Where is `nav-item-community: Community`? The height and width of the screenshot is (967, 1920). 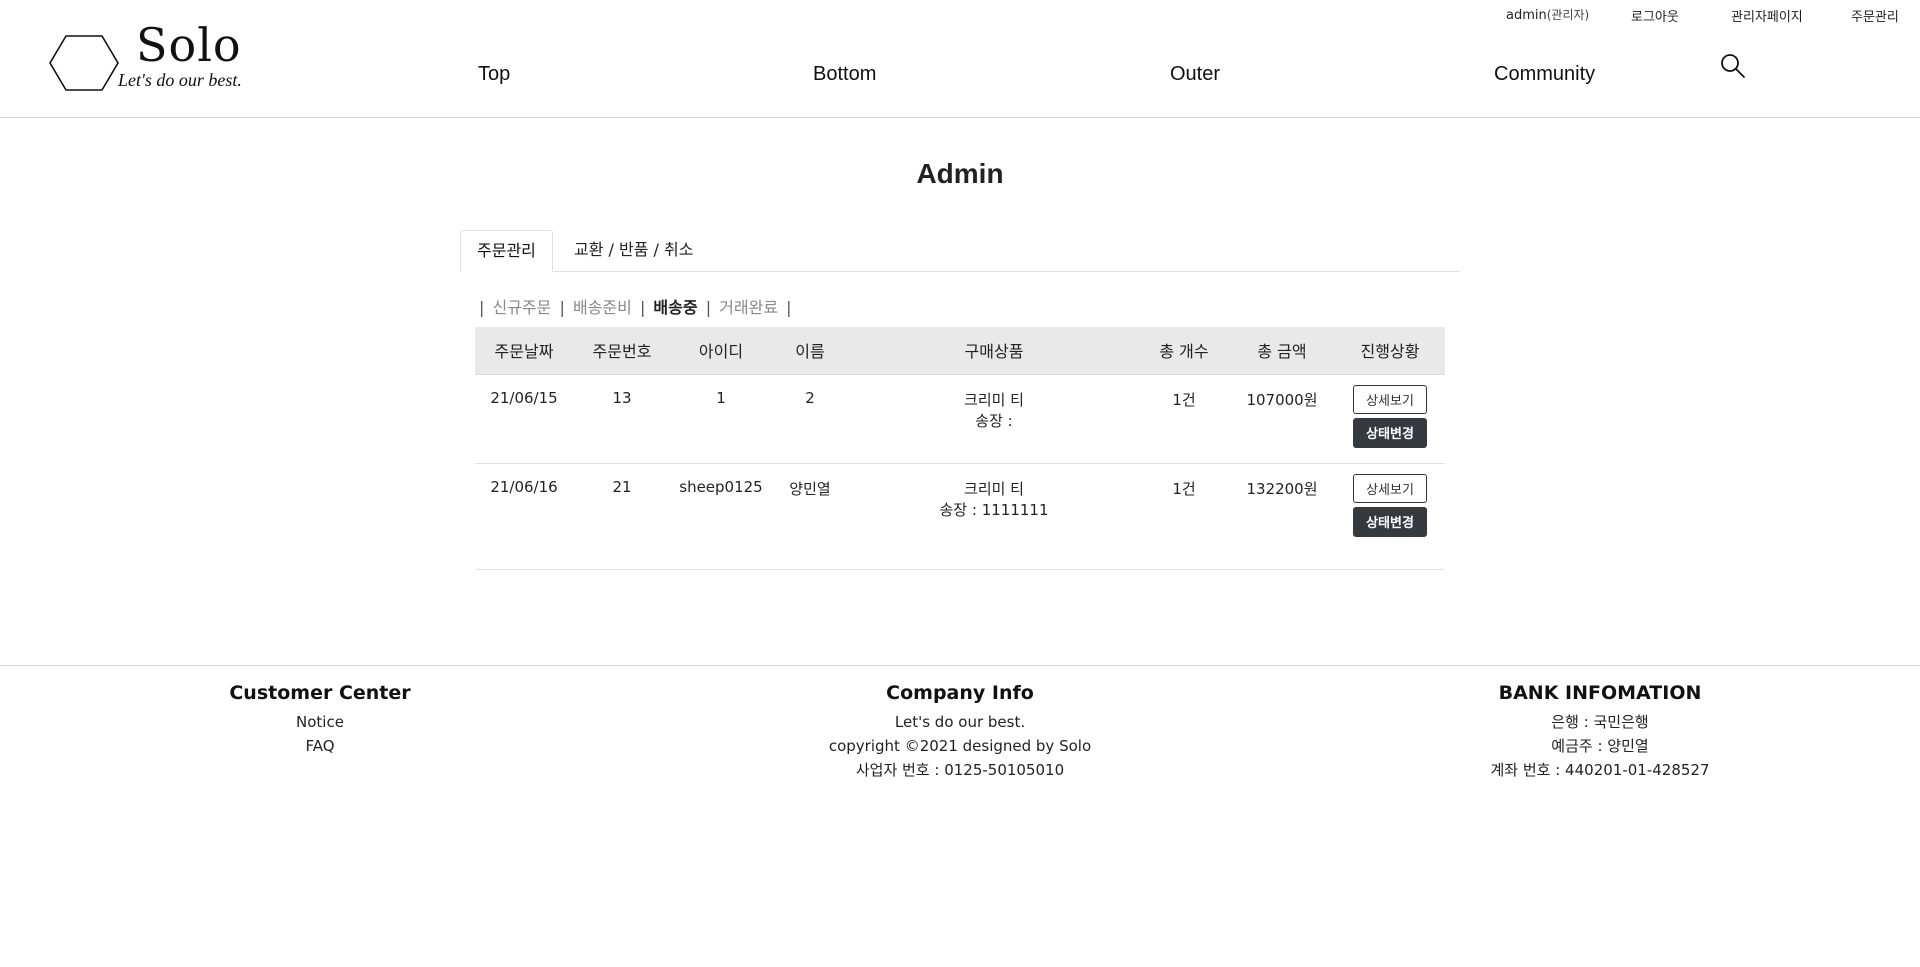
nav-item-community: Community is located at coordinates (1544, 74).